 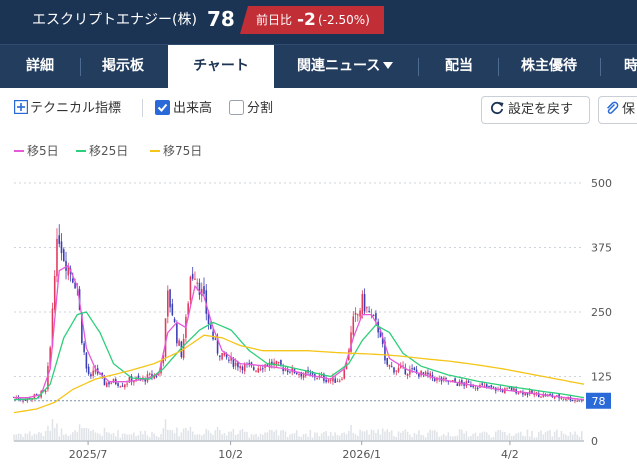 What do you see at coordinates (617, 110) in the screenshot?
I see `save-button: 保` at bounding box center [617, 110].